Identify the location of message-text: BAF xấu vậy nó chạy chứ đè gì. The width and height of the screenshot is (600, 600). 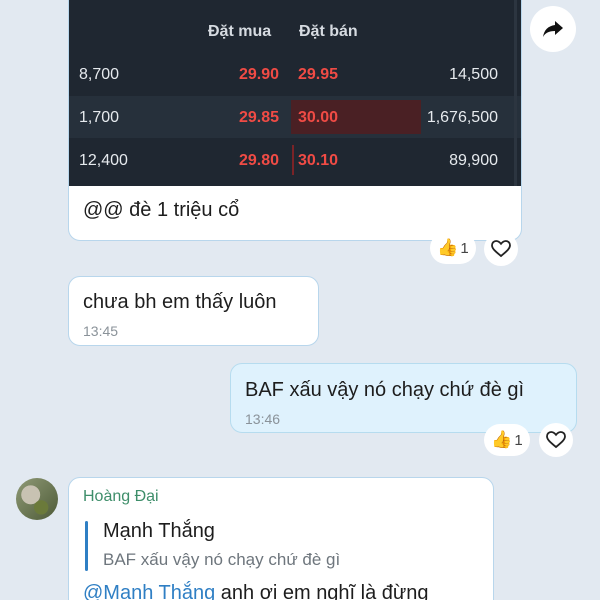
(385, 390).